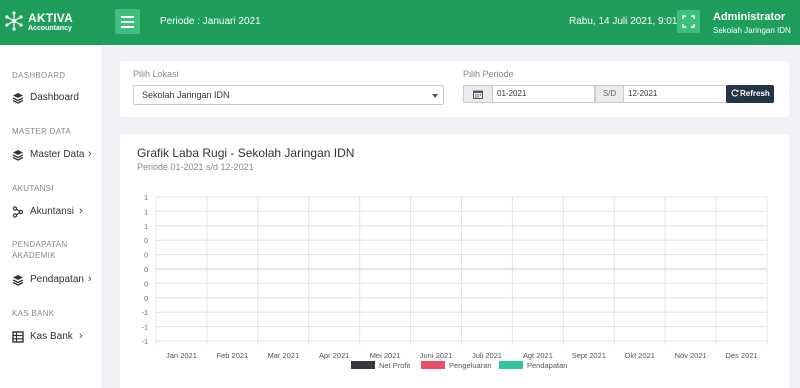 This screenshot has height=388, width=800. I want to click on fullscreen-icon, so click(688, 21).